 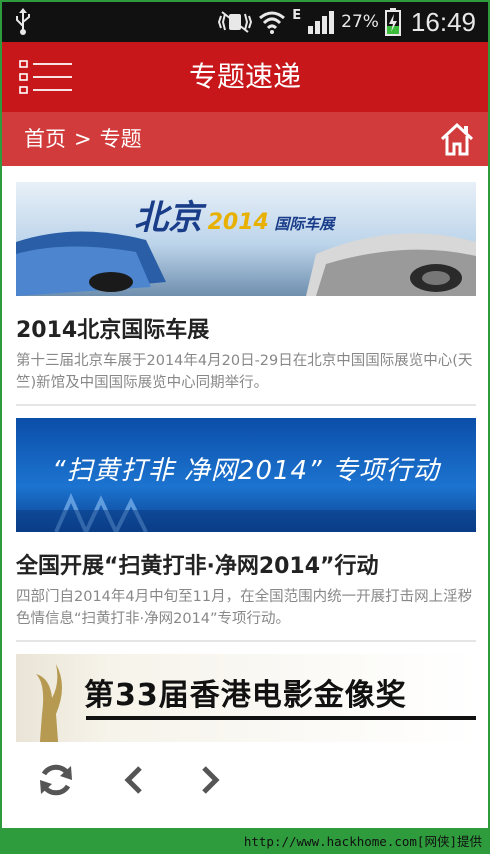 I want to click on breadcrumb-home-link: 首页, so click(x=45, y=139).